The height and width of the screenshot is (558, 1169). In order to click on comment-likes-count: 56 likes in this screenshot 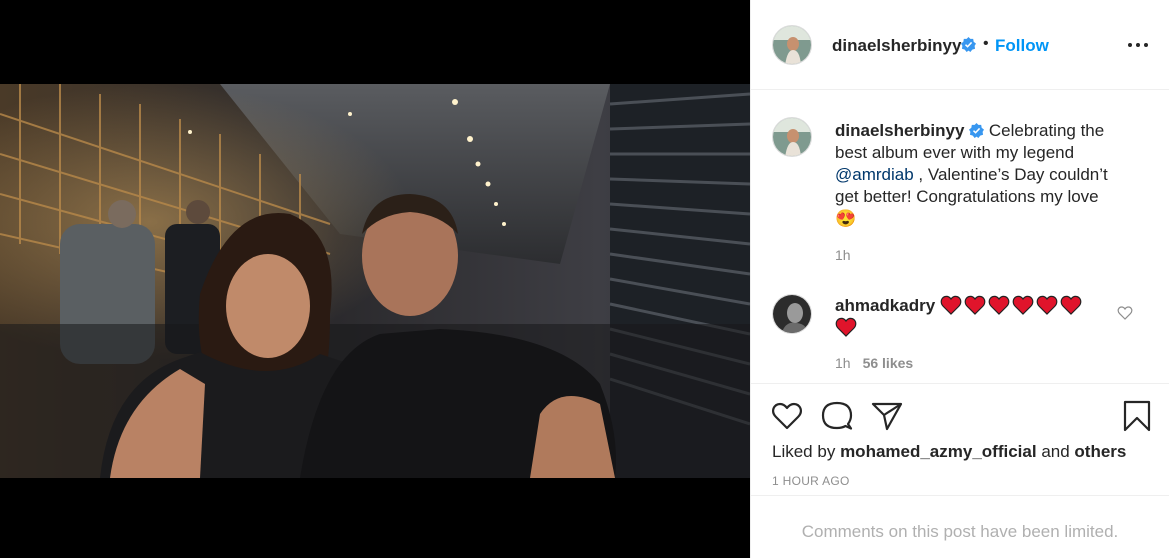, I will do `click(888, 363)`.